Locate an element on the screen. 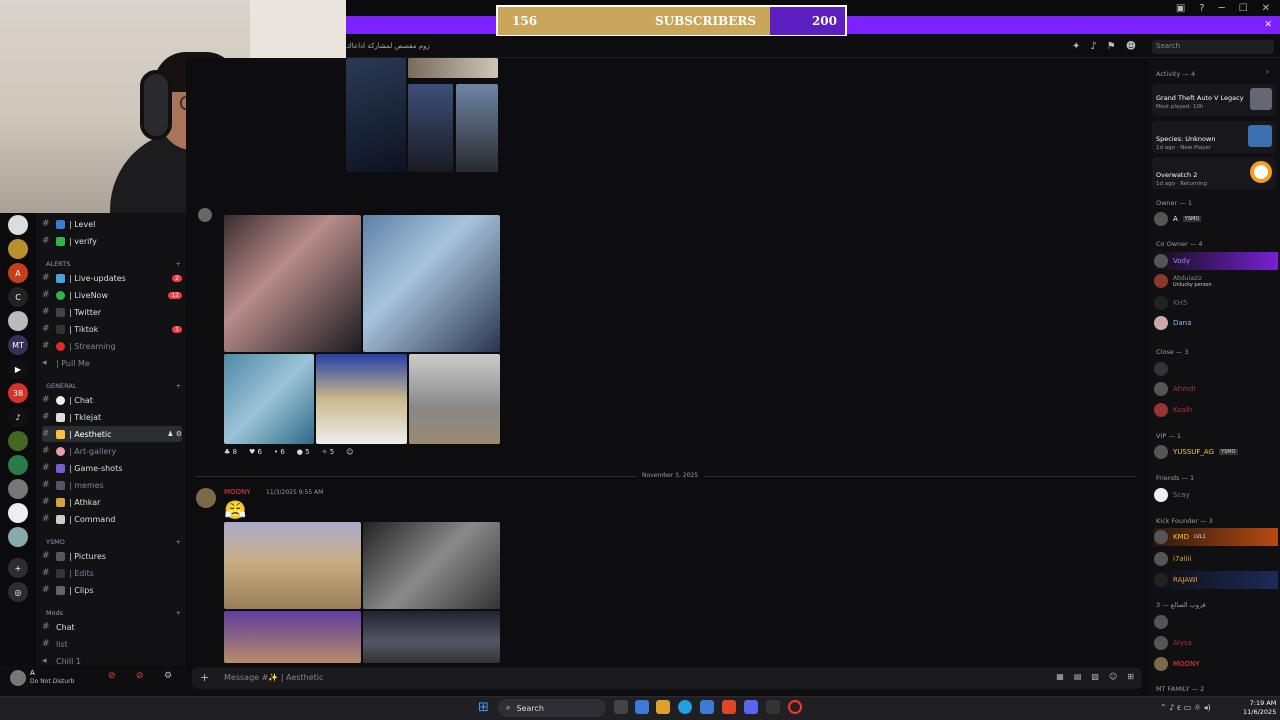  app-icon is located at coordinates (773, 707).